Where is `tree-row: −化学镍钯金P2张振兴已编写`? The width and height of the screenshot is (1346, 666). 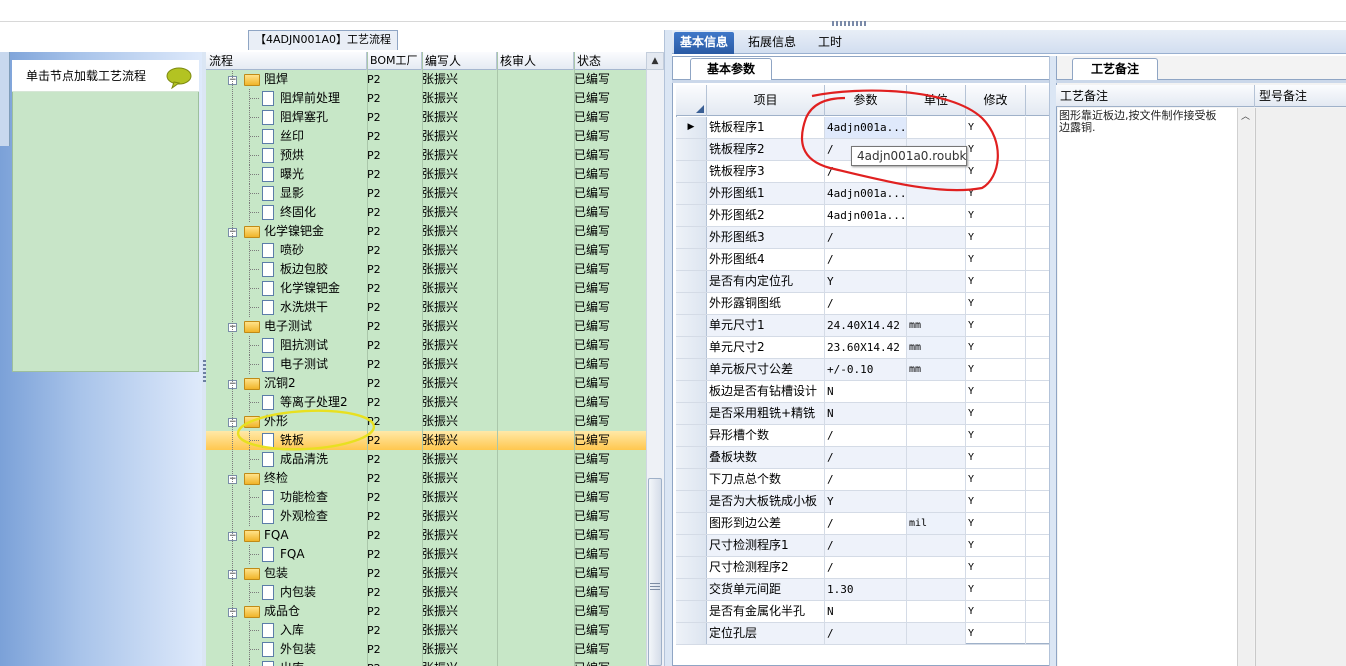 tree-row: −化学镍钯金P2张振兴已编写 is located at coordinates (426, 231).